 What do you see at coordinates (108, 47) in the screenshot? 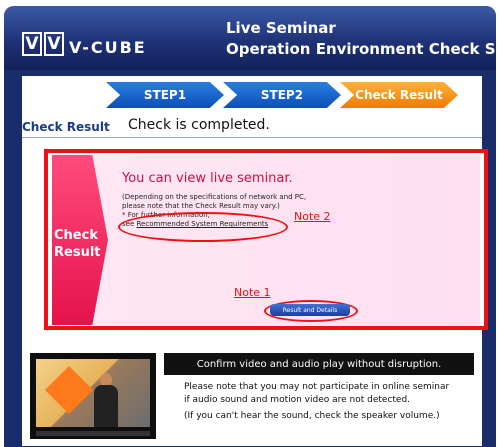
I see `logo-text: V-CUBE` at bounding box center [108, 47].